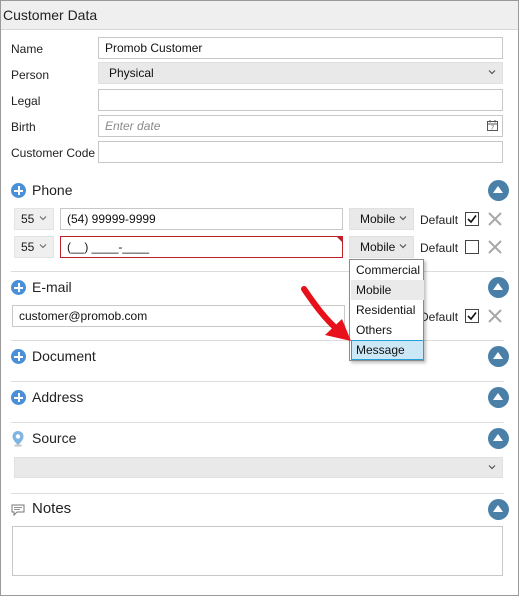 This screenshot has width=519, height=596. What do you see at coordinates (259, 15) in the screenshot?
I see `title-bar: Customer Data` at bounding box center [259, 15].